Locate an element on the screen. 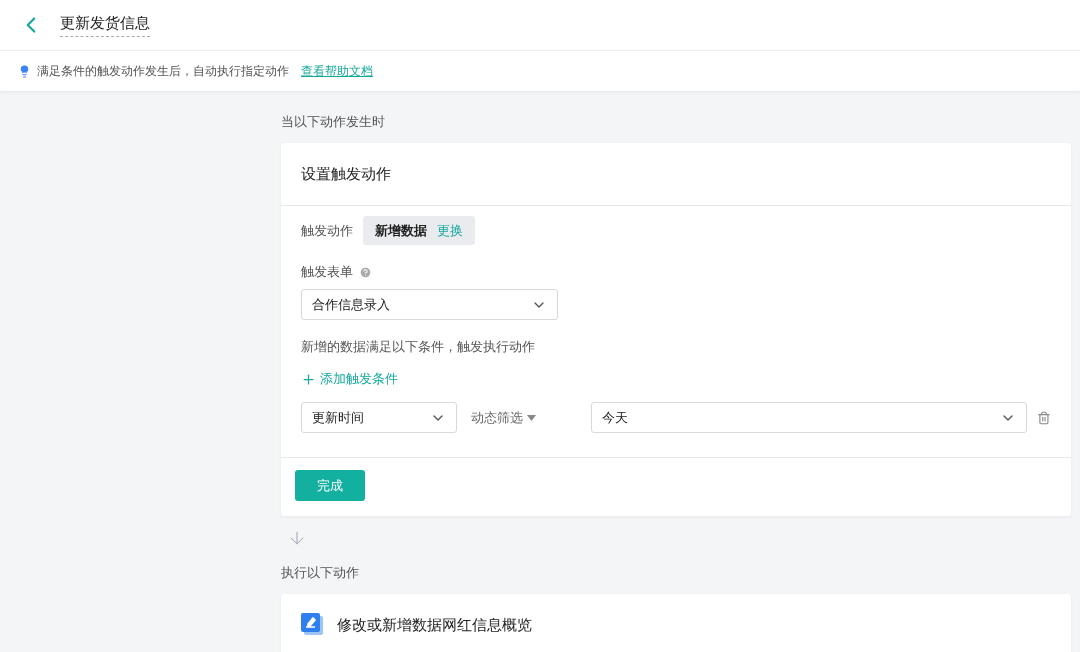  action-value: 新增数据 is located at coordinates (401, 230).